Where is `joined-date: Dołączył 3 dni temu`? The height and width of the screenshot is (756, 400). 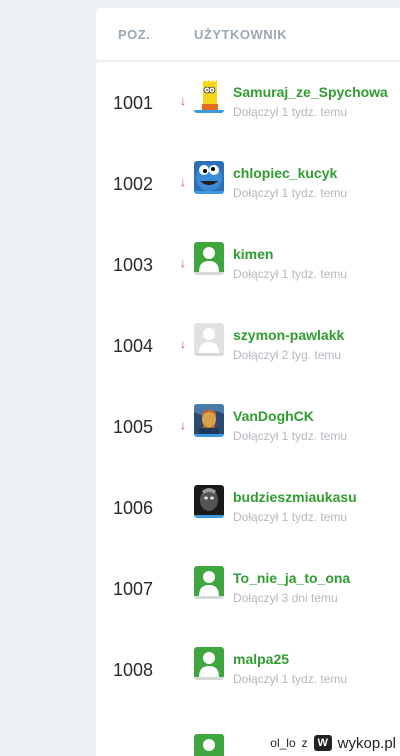
joined-date: Dołączył 3 dni temu is located at coordinates (285, 598).